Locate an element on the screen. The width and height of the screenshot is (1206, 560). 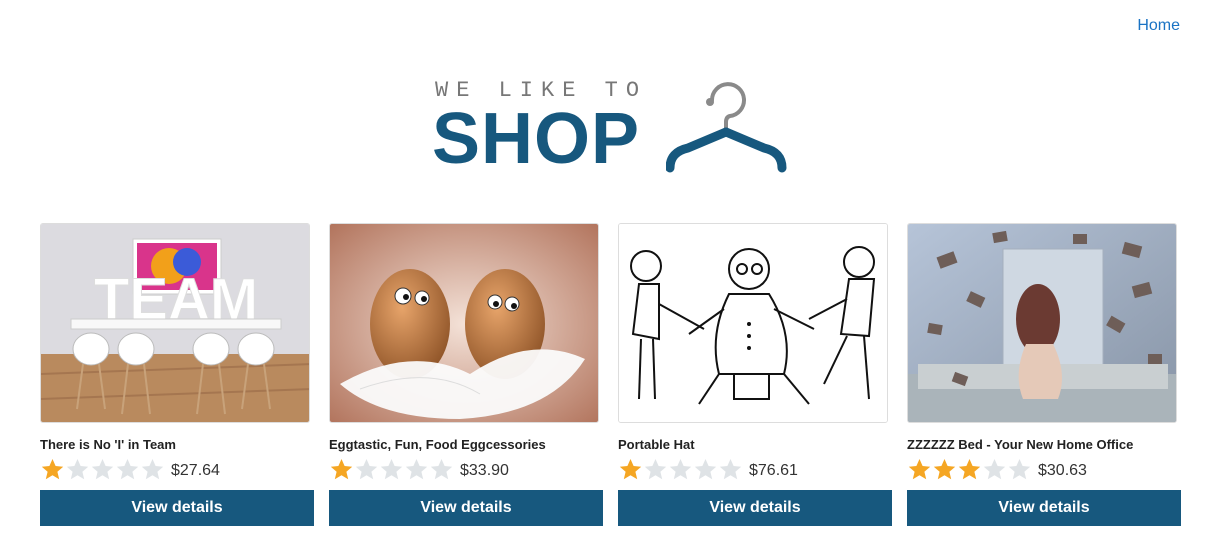
hanger-icon is located at coordinates (726, 127).